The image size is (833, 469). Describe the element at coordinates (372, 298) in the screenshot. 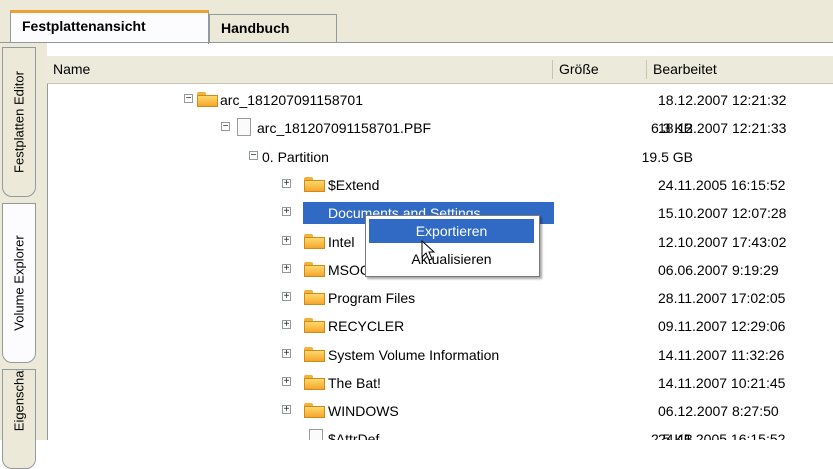

I see `row-name: Program Files` at that location.